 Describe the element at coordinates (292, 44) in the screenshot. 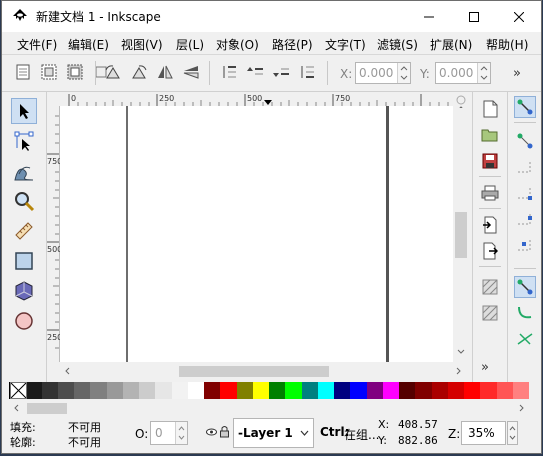

I see `menu-path: 路径(P)` at that location.